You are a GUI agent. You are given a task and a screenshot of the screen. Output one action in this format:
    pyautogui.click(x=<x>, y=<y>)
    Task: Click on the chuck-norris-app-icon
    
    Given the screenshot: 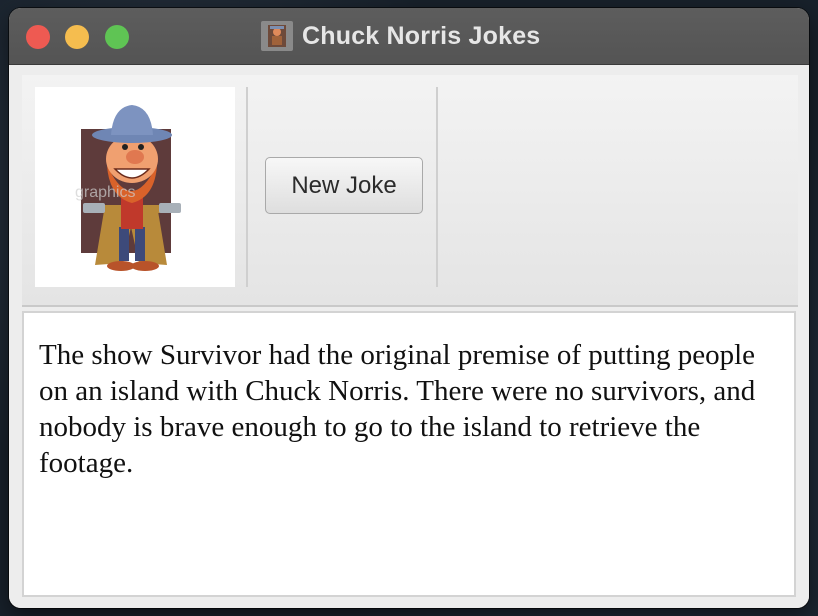 What is the action you would take?
    pyautogui.click(x=277, y=36)
    